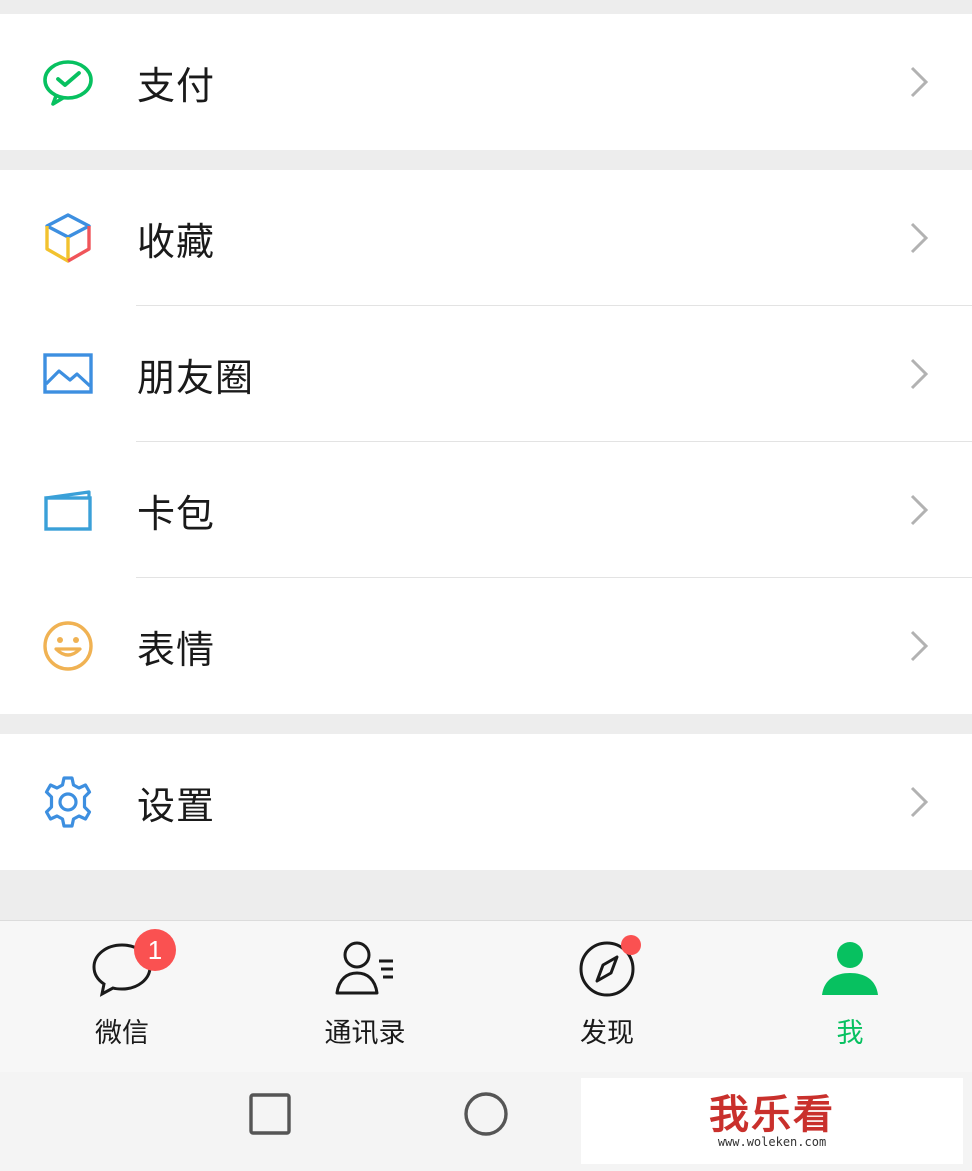 This screenshot has height=1171, width=972. What do you see at coordinates (850, 969) in the screenshot?
I see `person-icon` at bounding box center [850, 969].